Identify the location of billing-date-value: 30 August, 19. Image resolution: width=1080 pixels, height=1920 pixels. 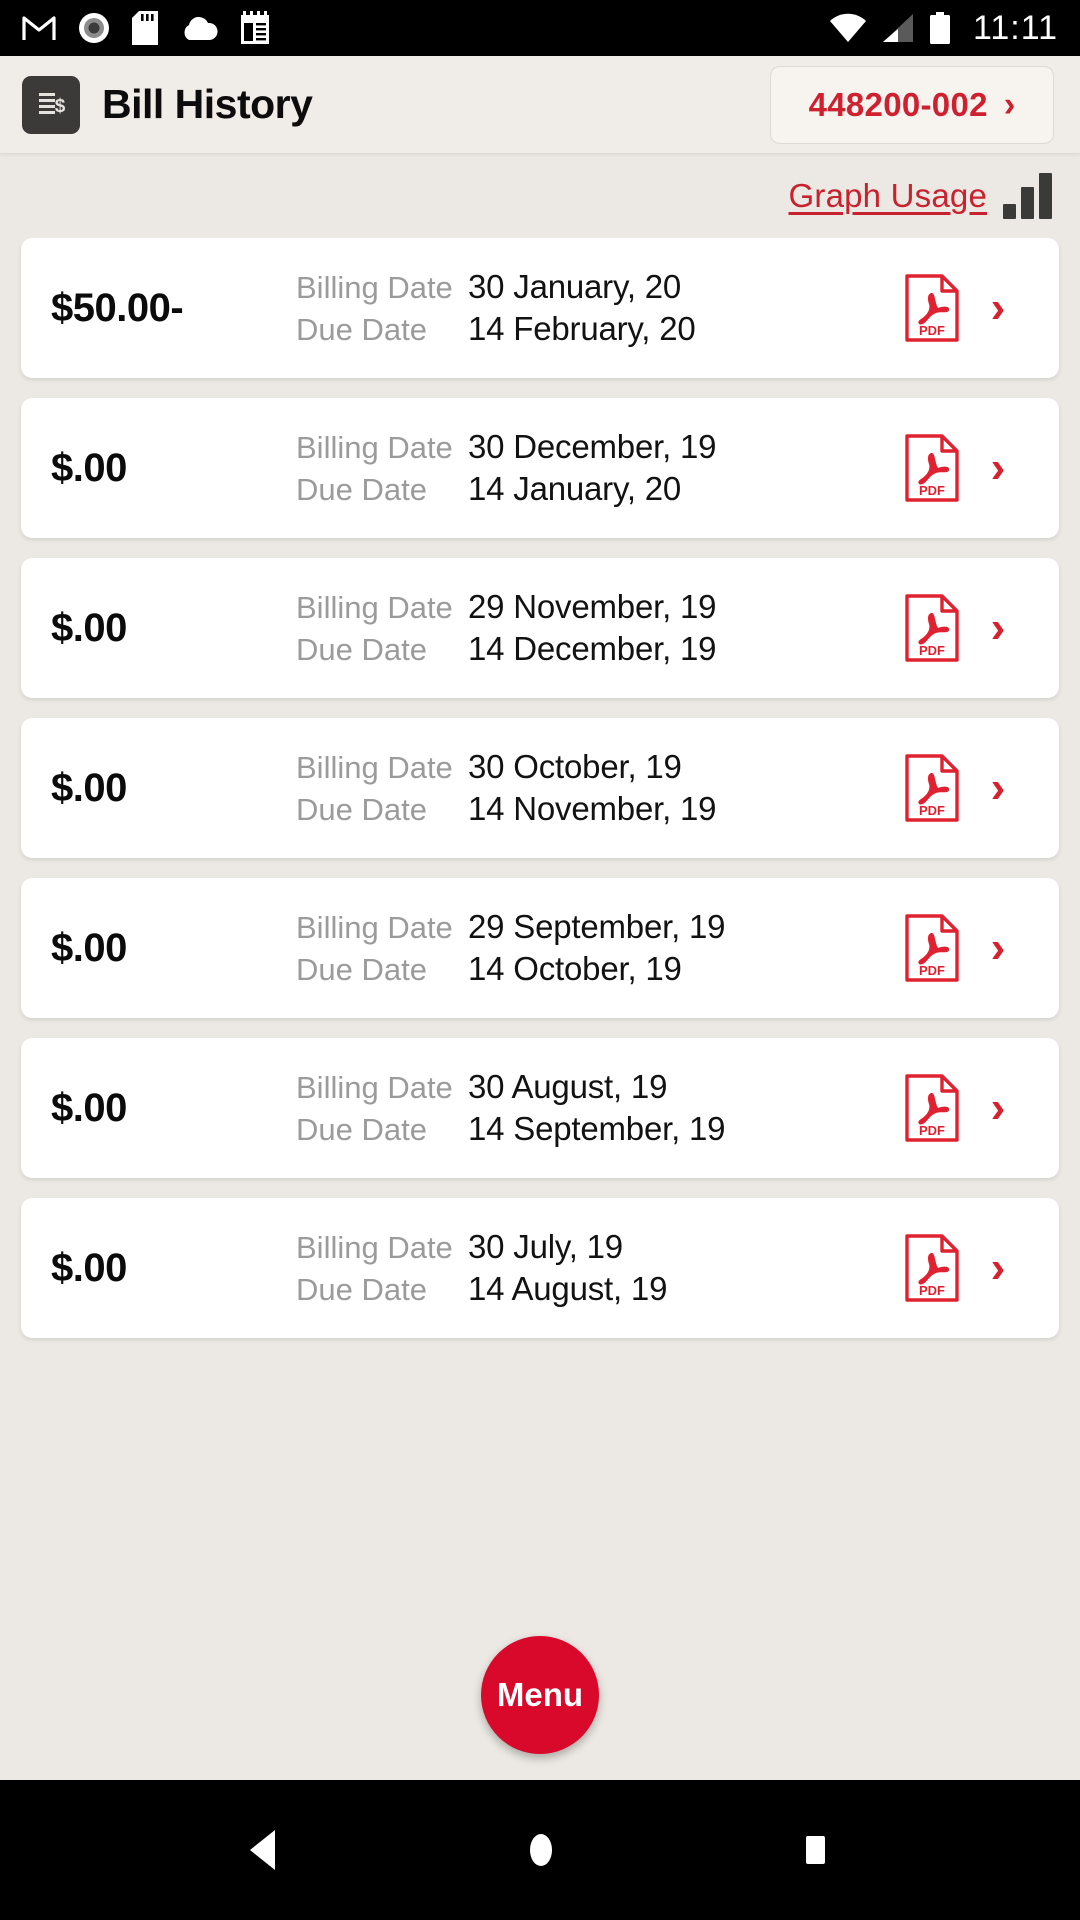
(568, 1086).